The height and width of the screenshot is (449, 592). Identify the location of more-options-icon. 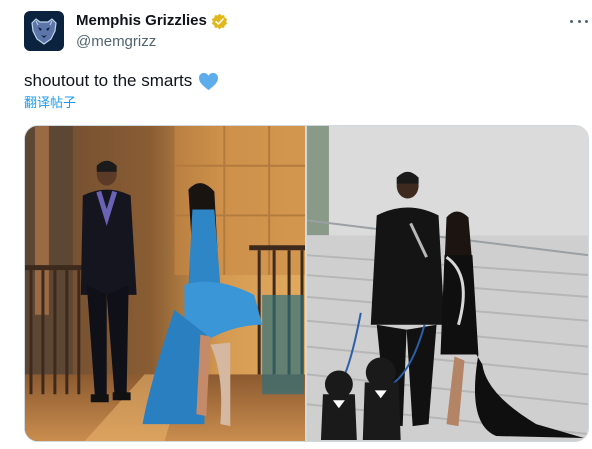
(579, 21).